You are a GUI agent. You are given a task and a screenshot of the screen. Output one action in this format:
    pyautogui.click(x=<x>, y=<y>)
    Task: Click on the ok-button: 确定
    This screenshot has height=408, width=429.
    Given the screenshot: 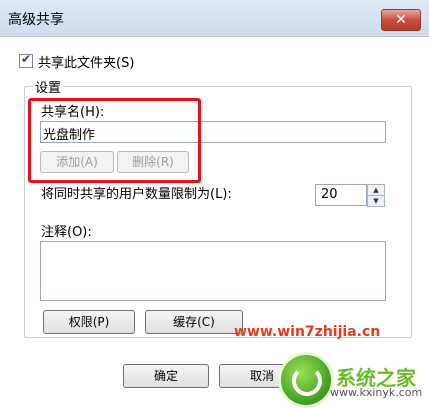 What is the action you would take?
    pyautogui.click(x=166, y=376)
    